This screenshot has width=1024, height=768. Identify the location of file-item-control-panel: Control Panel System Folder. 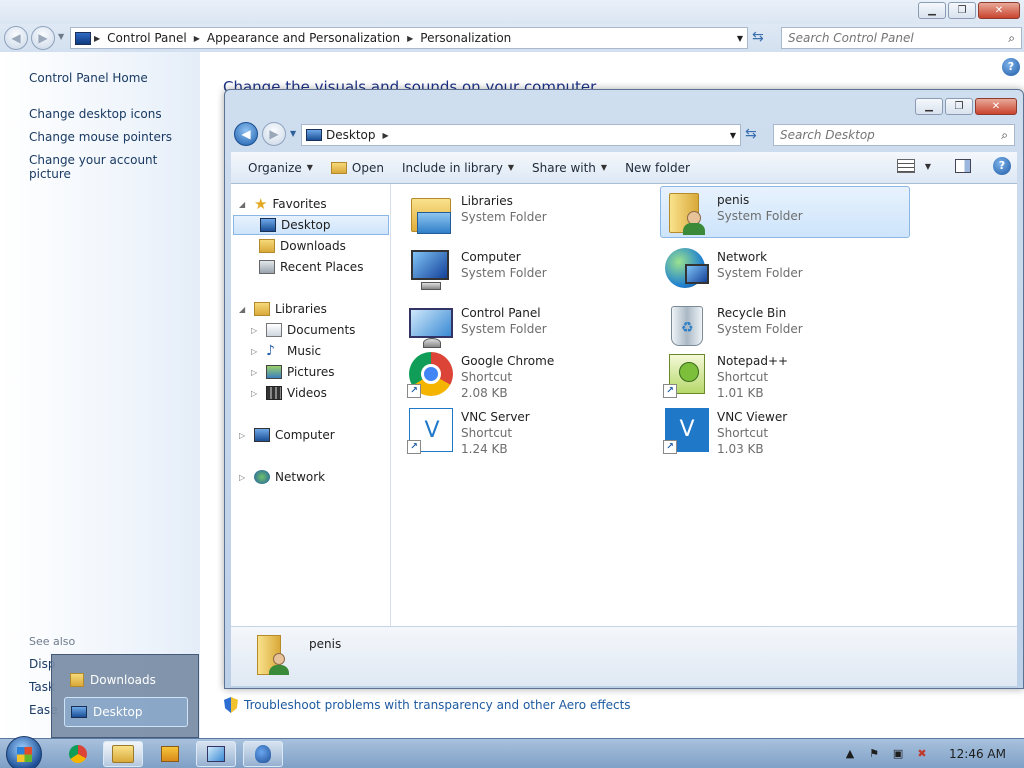
(530, 326).